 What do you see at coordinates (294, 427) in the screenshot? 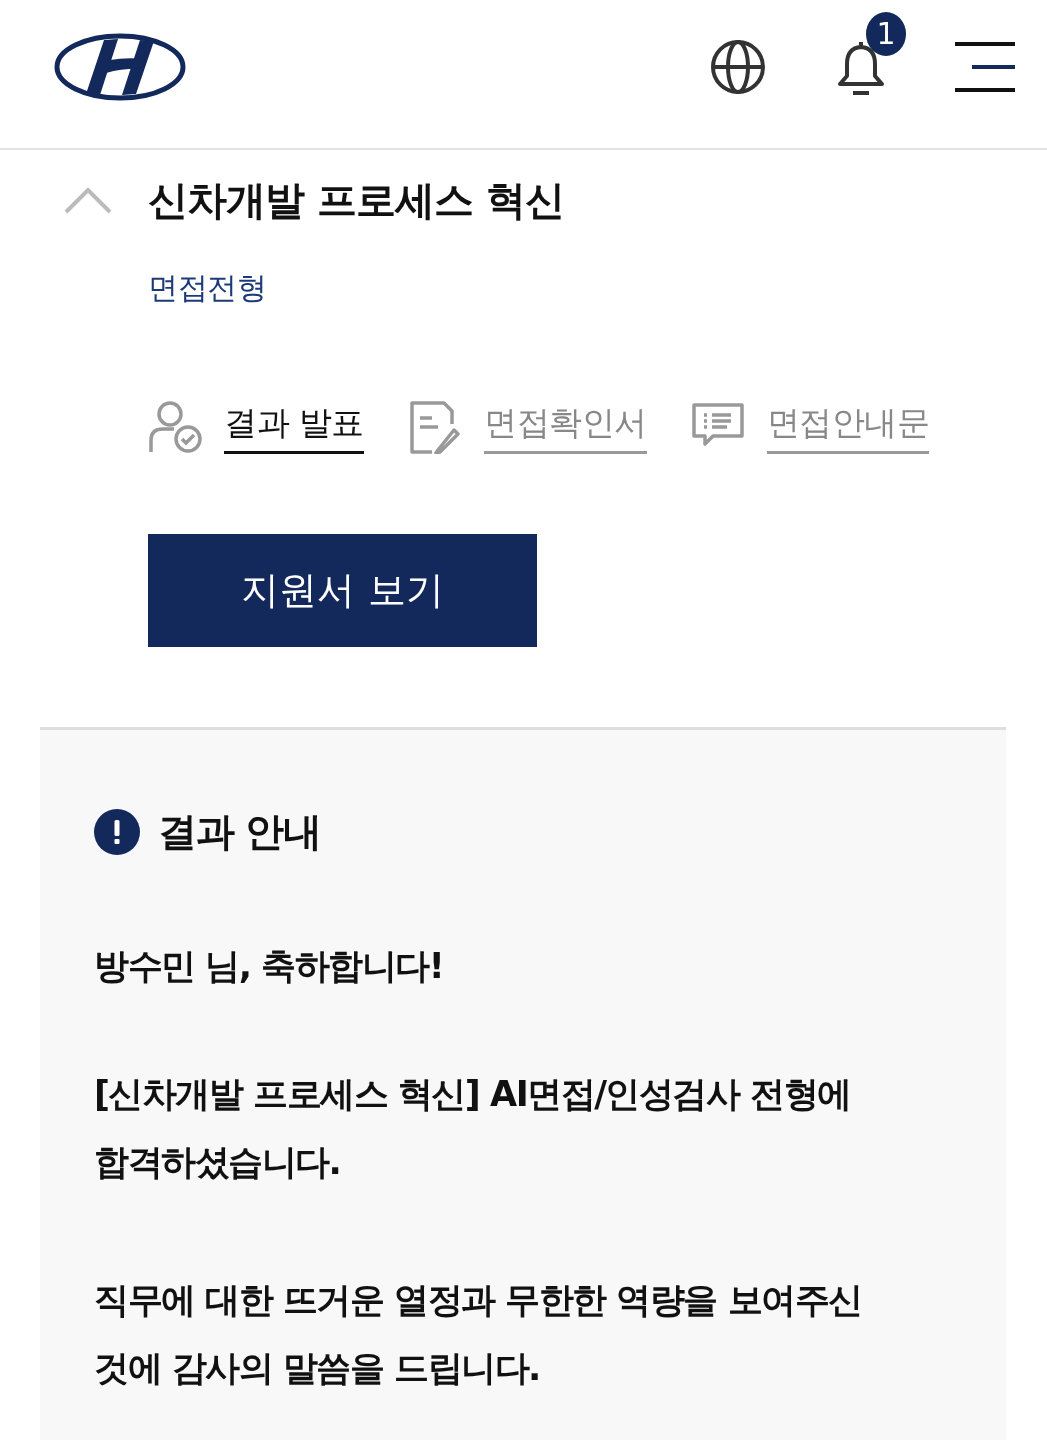
I see `tab-link: 결과 발표` at bounding box center [294, 427].